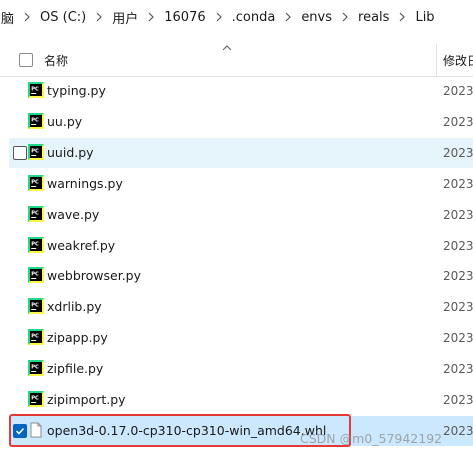 The image size is (473, 458). Describe the element at coordinates (371, 438) in the screenshot. I see `watermark: CSDN @m0_57942192` at that location.